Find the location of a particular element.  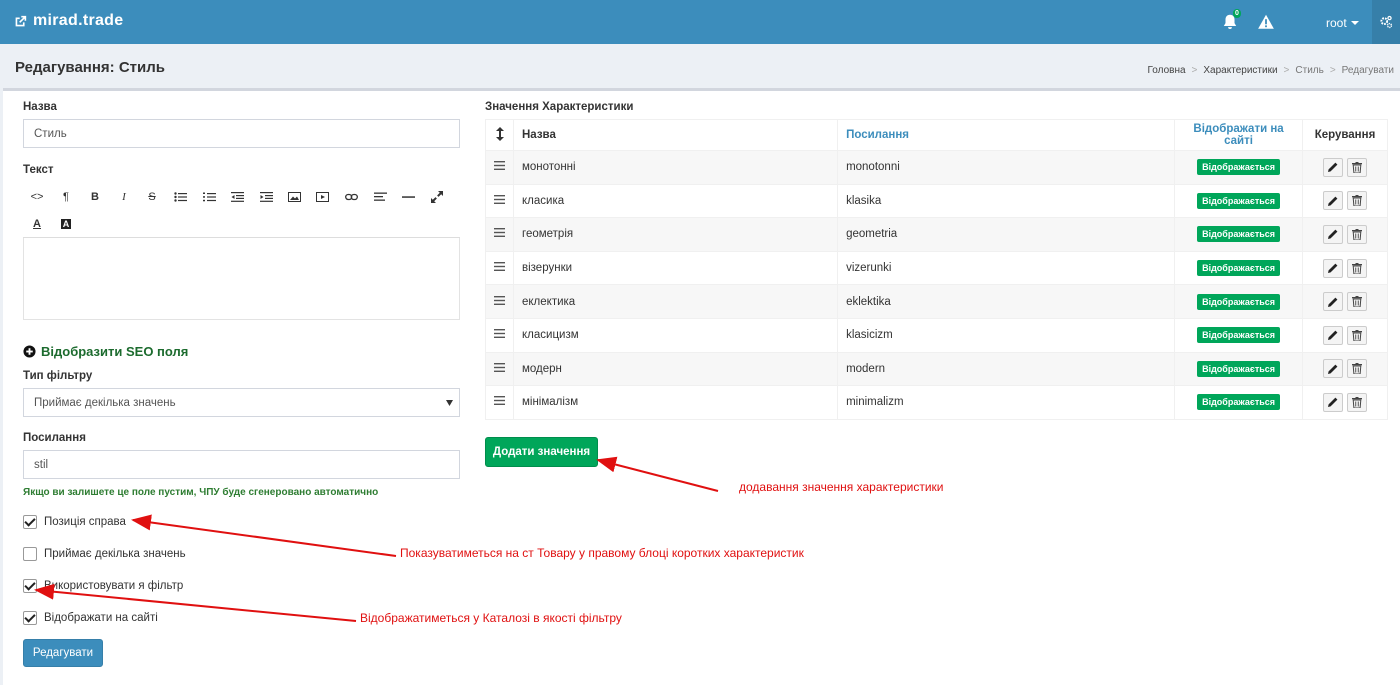

sort-column-header is located at coordinates (499, 135).